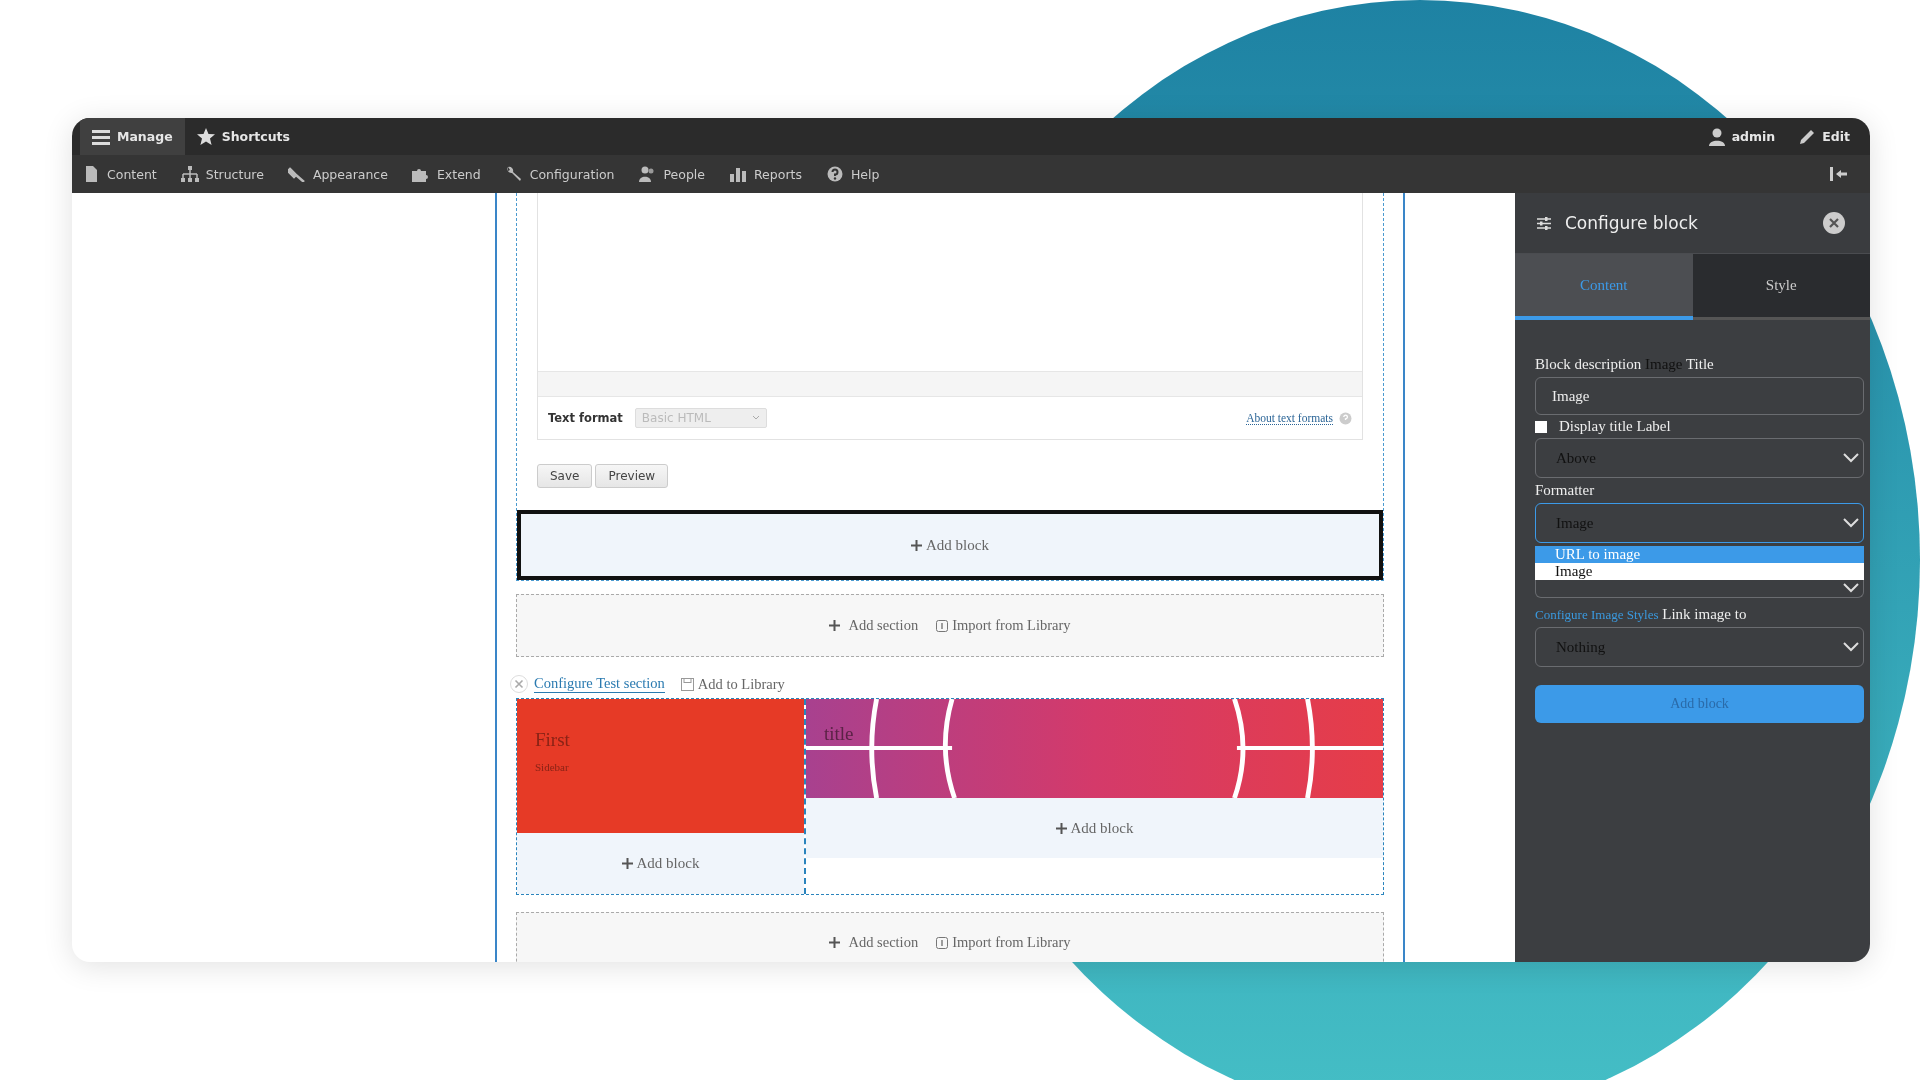 The width and height of the screenshot is (1920, 1080). Describe the element at coordinates (839, 734) in the screenshot. I see `block-title: title` at that location.